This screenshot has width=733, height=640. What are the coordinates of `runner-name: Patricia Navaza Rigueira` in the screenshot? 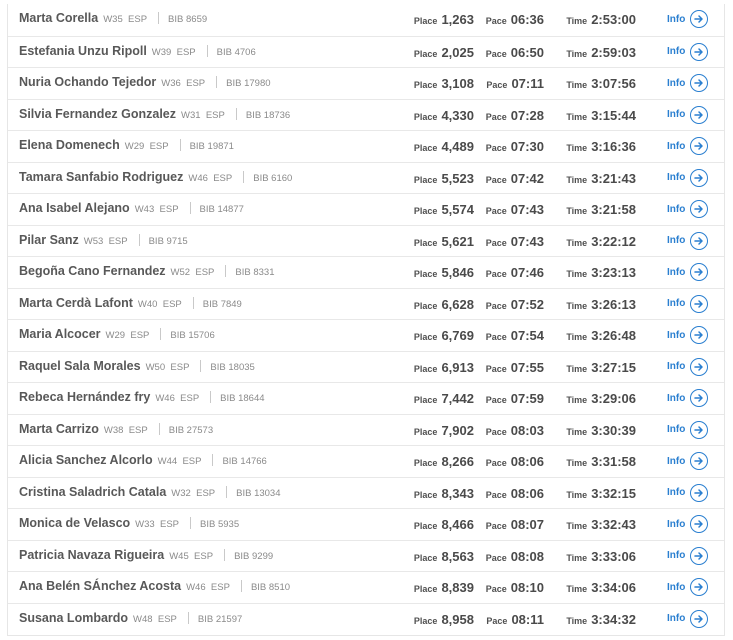 It's located at (91, 555).